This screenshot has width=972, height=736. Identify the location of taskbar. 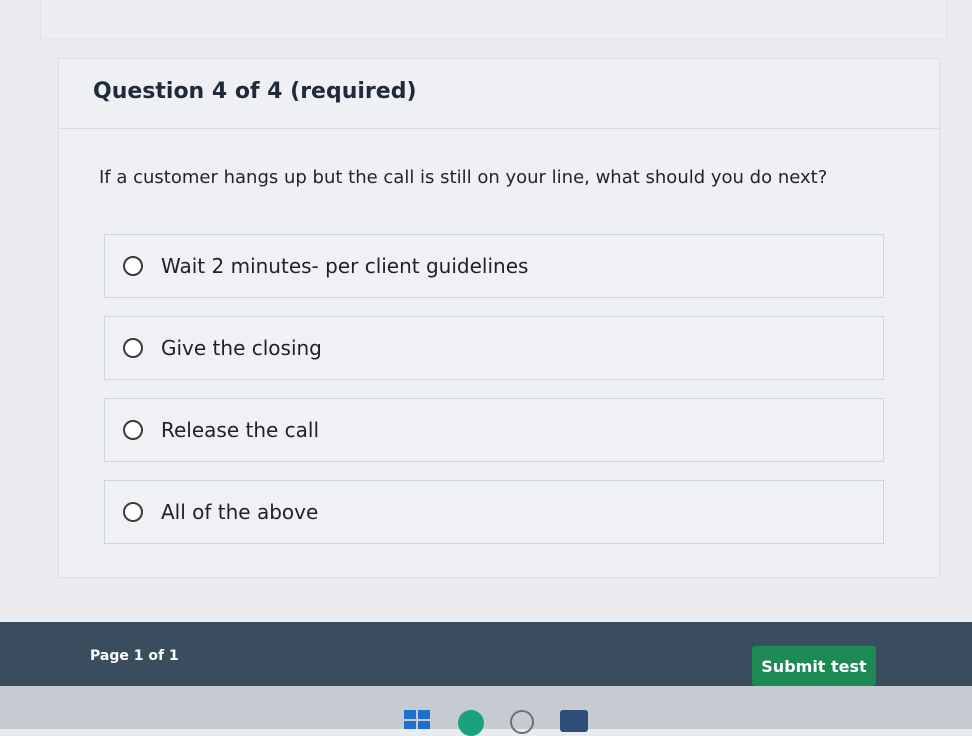
(486, 711).